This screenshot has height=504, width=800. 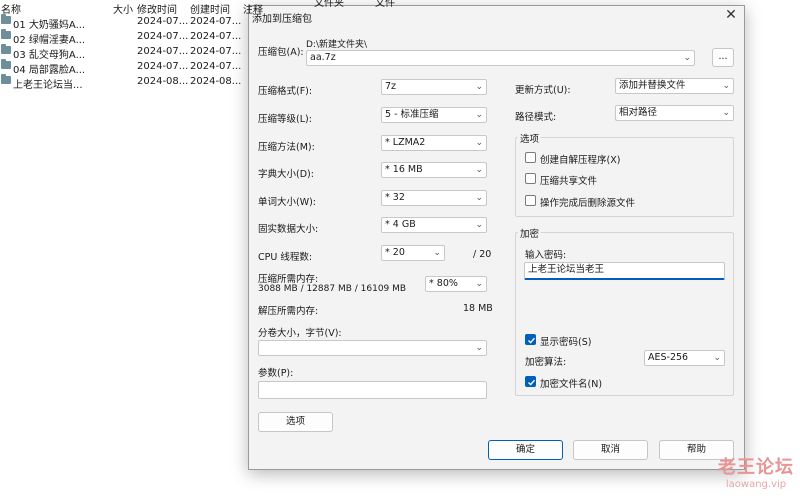 What do you see at coordinates (405, 142) in the screenshot?
I see `method-value: * LZMA2` at bounding box center [405, 142].